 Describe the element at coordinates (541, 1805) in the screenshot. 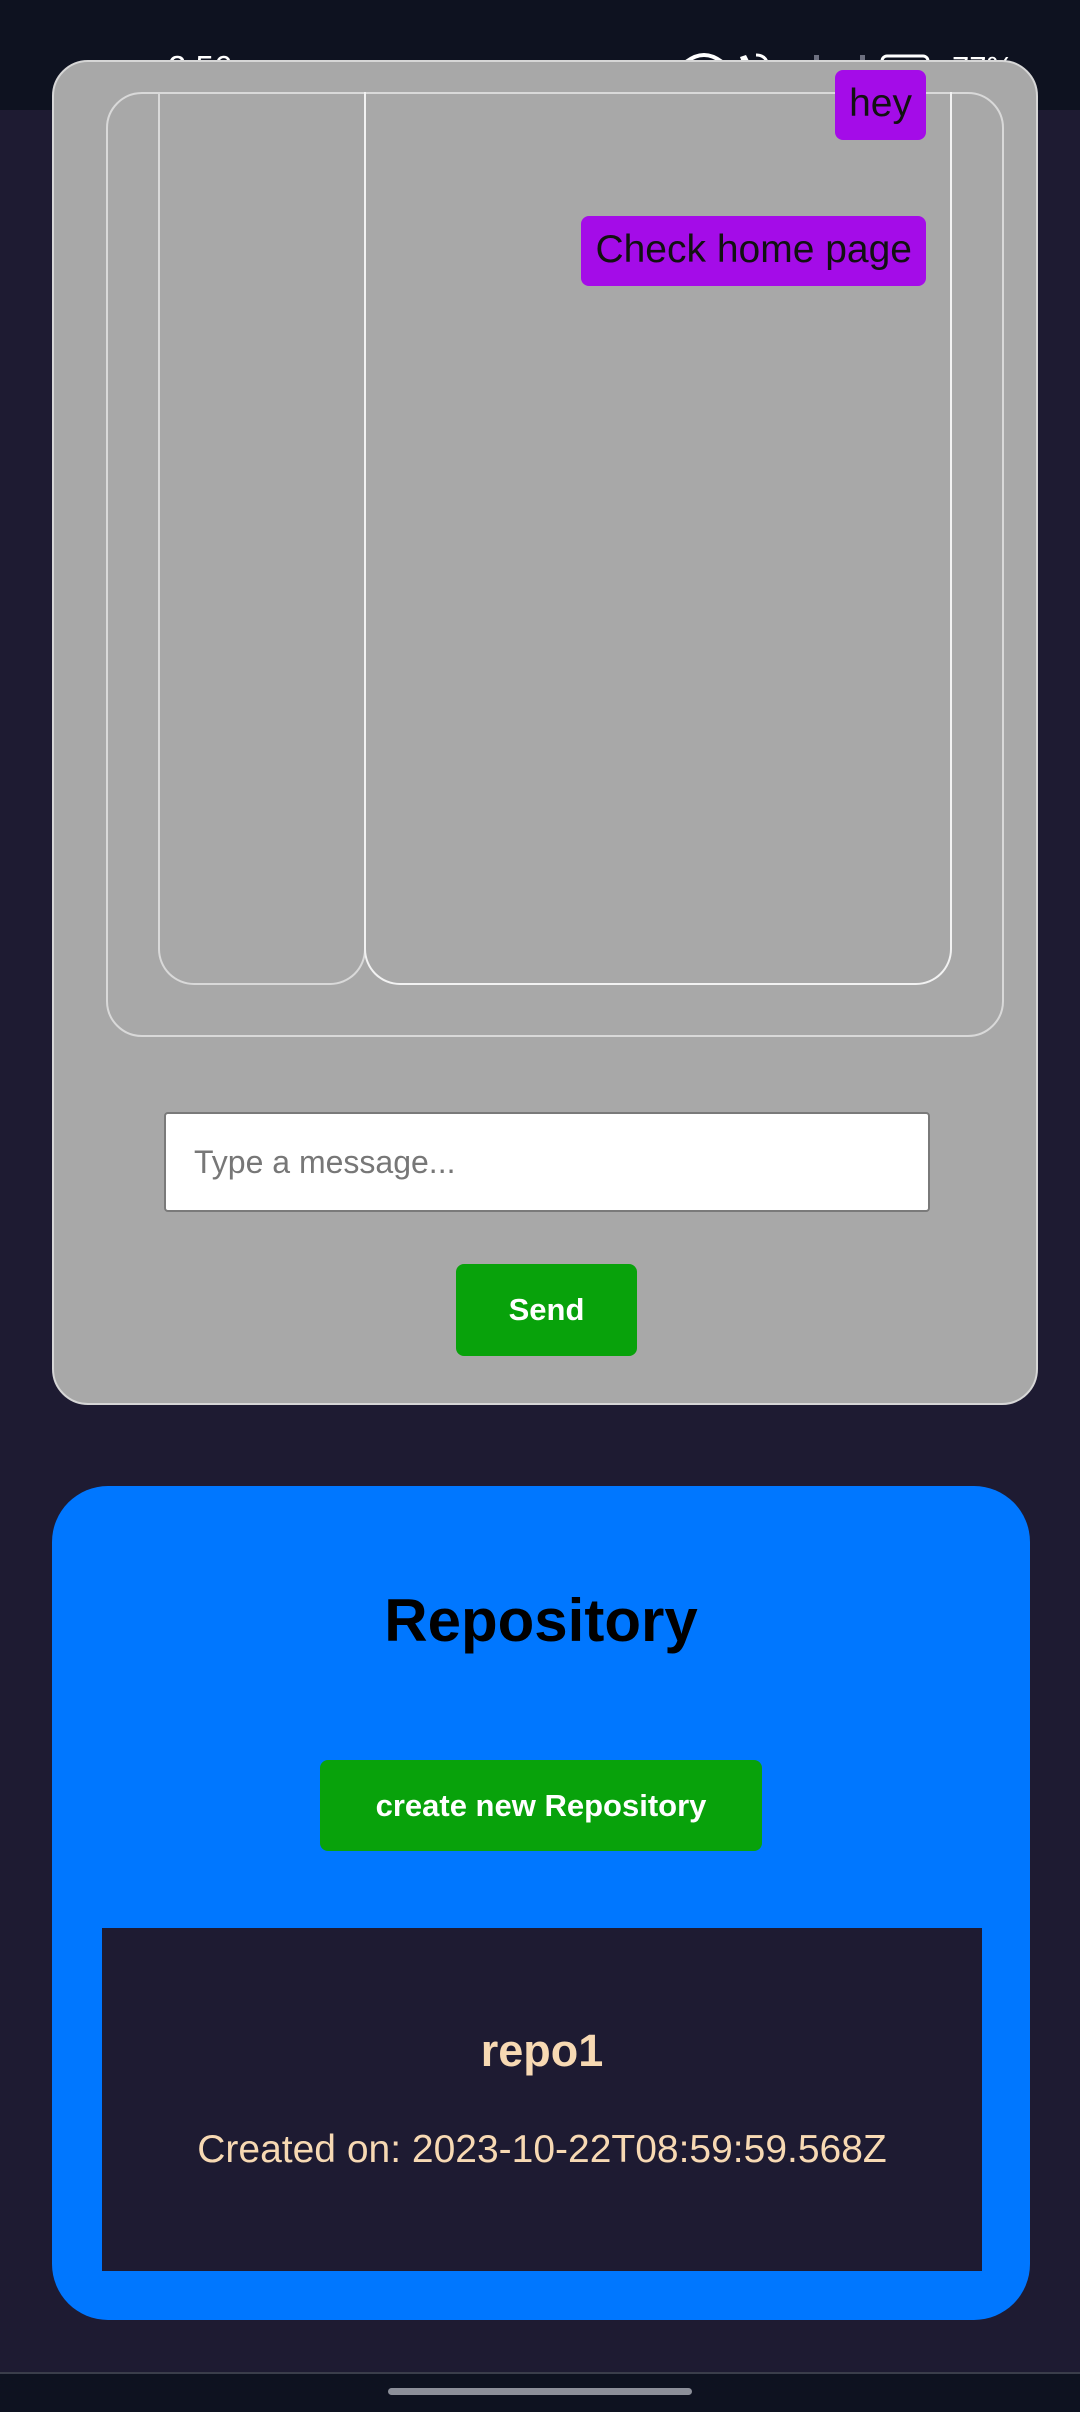

I see `create-repository-button: create new Repository` at that location.